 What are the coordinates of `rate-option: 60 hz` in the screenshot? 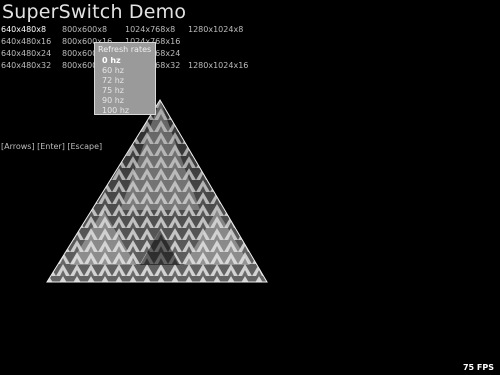 It's located at (113, 70).